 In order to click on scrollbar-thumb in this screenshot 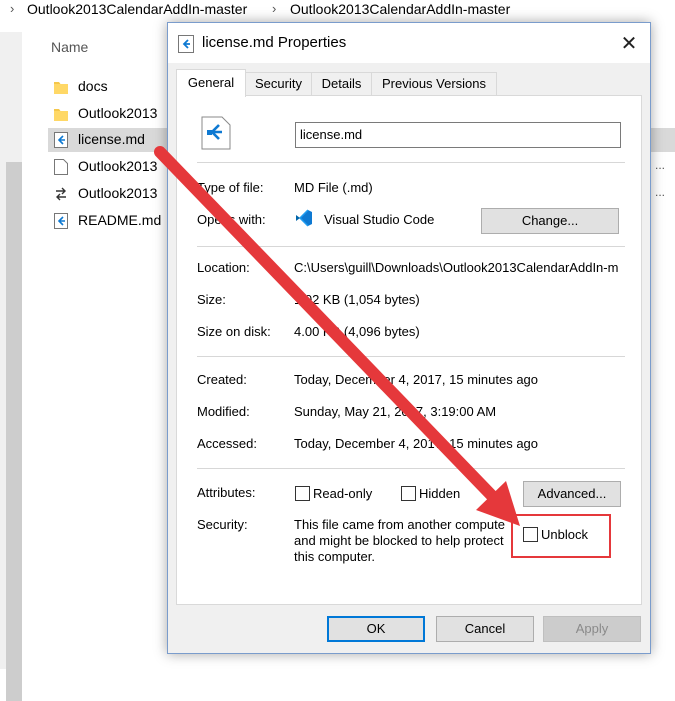, I will do `click(14, 431)`.